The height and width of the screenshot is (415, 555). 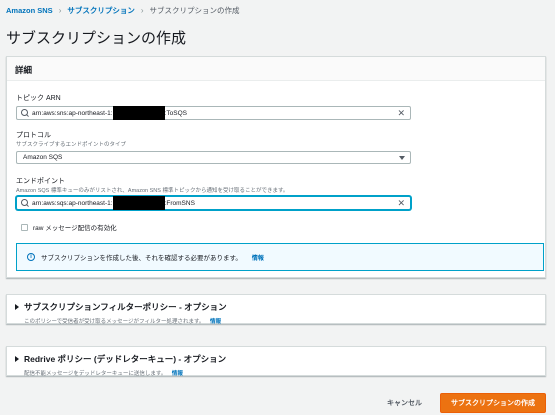 I want to click on breadcrumb-amazon-sns: Amazon SNS, so click(x=29, y=10).